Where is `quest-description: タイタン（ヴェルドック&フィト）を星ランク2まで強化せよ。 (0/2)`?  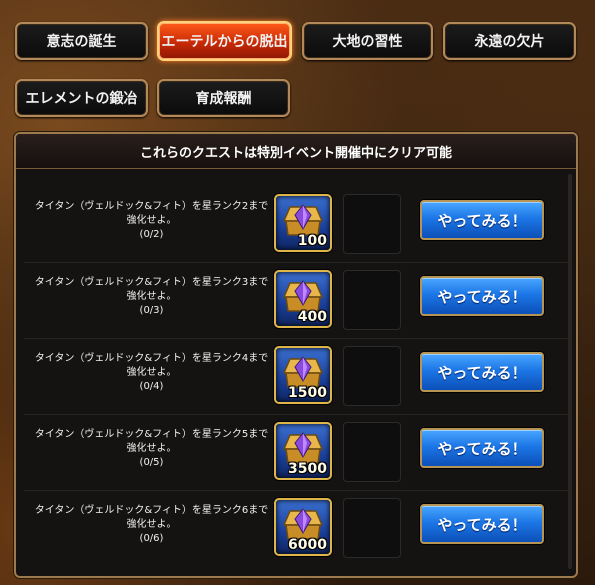 quest-description: タイタン（ヴェルドック&フィト）を星ランク2まで強化せよ。 (0/2) is located at coordinates (151, 221).